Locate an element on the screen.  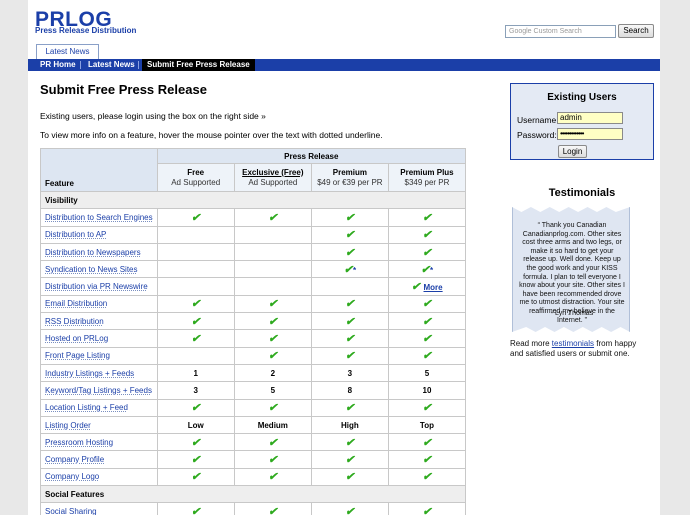
nav-separator is located at coordinates (138, 65).